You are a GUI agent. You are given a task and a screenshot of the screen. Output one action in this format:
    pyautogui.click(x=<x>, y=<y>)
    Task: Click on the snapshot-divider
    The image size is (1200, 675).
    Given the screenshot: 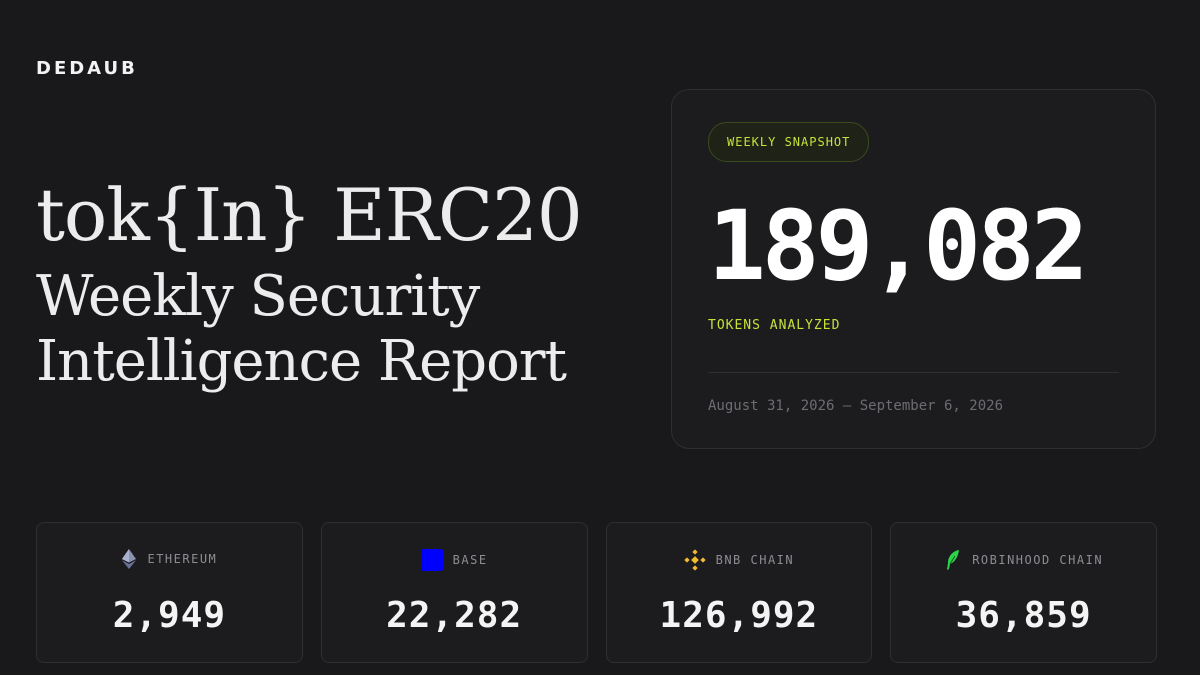 What is the action you would take?
    pyautogui.click(x=913, y=372)
    